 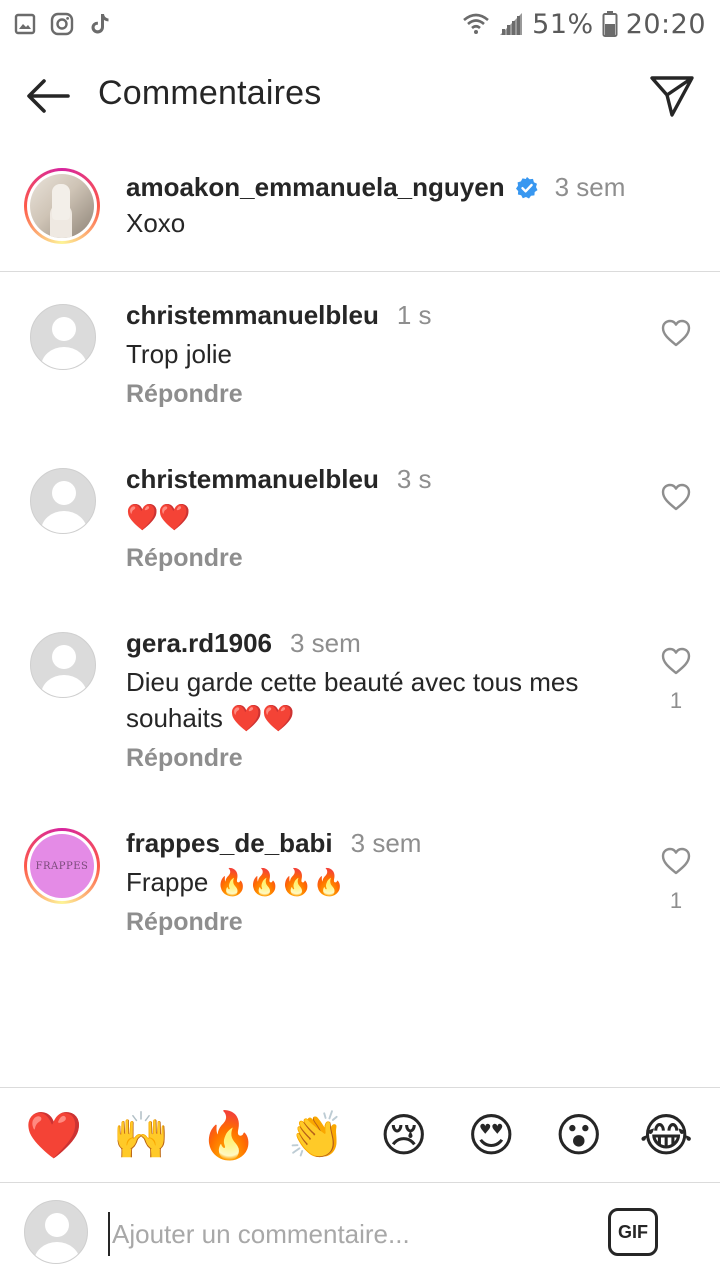 I want to click on caption-avatar, so click(x=62, y=206).